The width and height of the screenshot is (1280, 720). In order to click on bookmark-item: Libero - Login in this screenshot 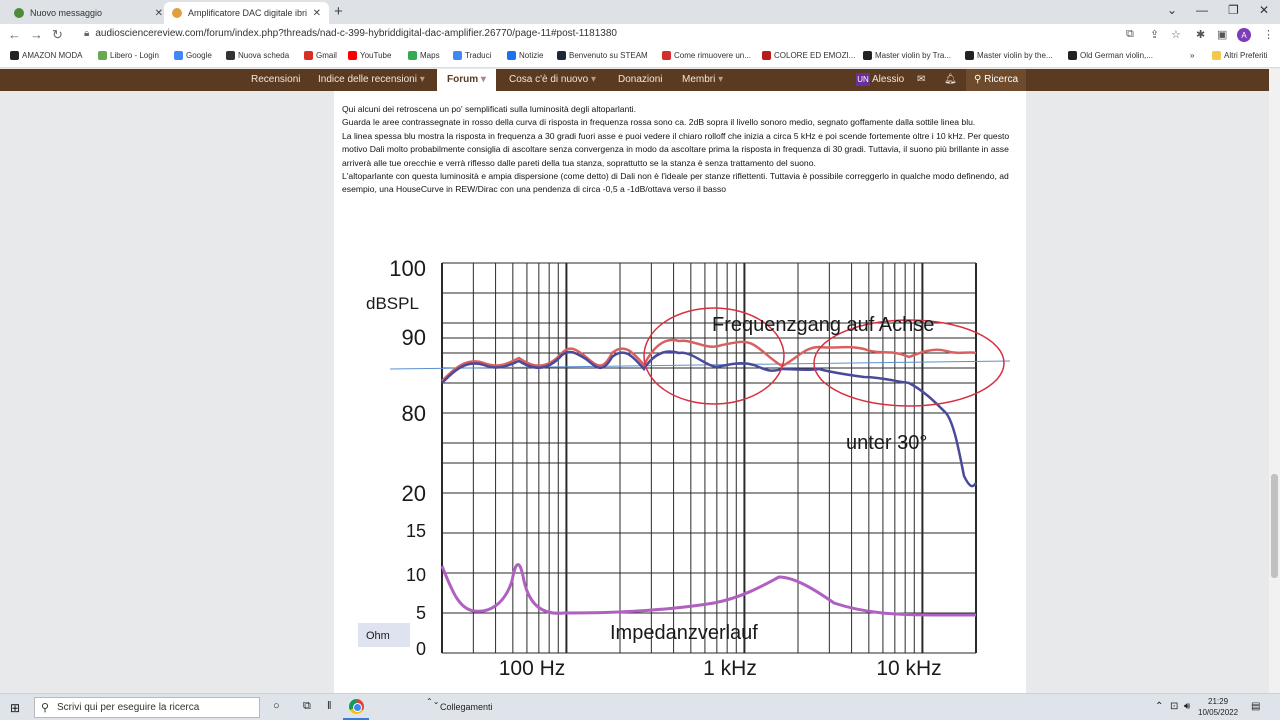, I will do `click(128, 55)`.